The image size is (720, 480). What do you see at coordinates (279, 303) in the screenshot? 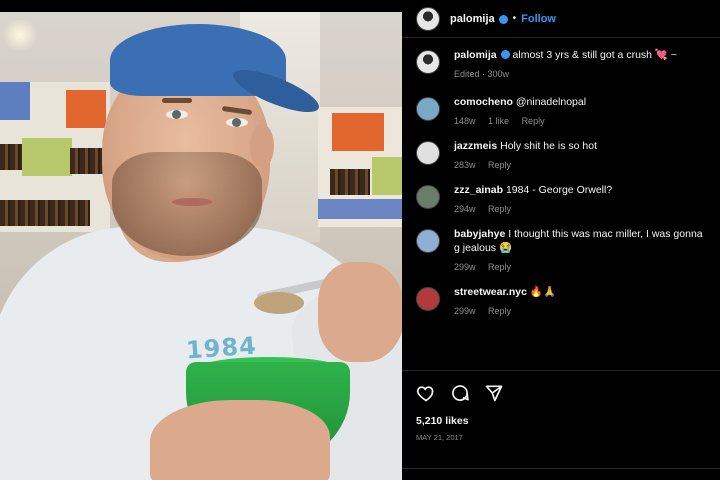
I see `spoon-cereal` at bounding box center [279, 303].